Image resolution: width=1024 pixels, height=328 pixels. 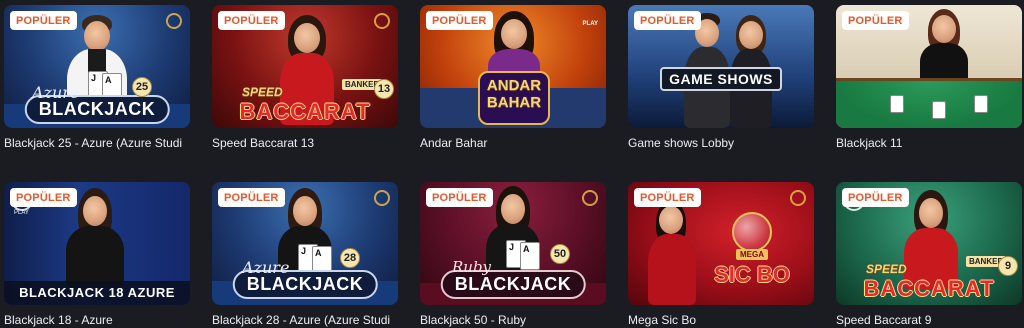 What do you see at coordinates (97, 243) in the screenshot?
I see `game-thumbnail: PLAY POPÜLER BLACKJACK 18 AZURE` at bounding box center [97, 243].